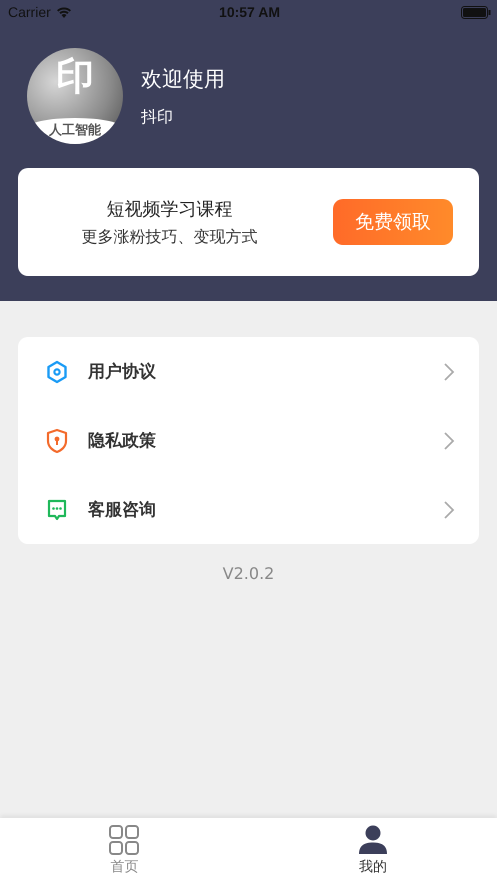 The height and width of the screenshot is (883, 497). What do you see at coordinates (183, 79) in the screenshot?
I see `greeting-text: 欢迎使用` at bounding box center [183, 79].